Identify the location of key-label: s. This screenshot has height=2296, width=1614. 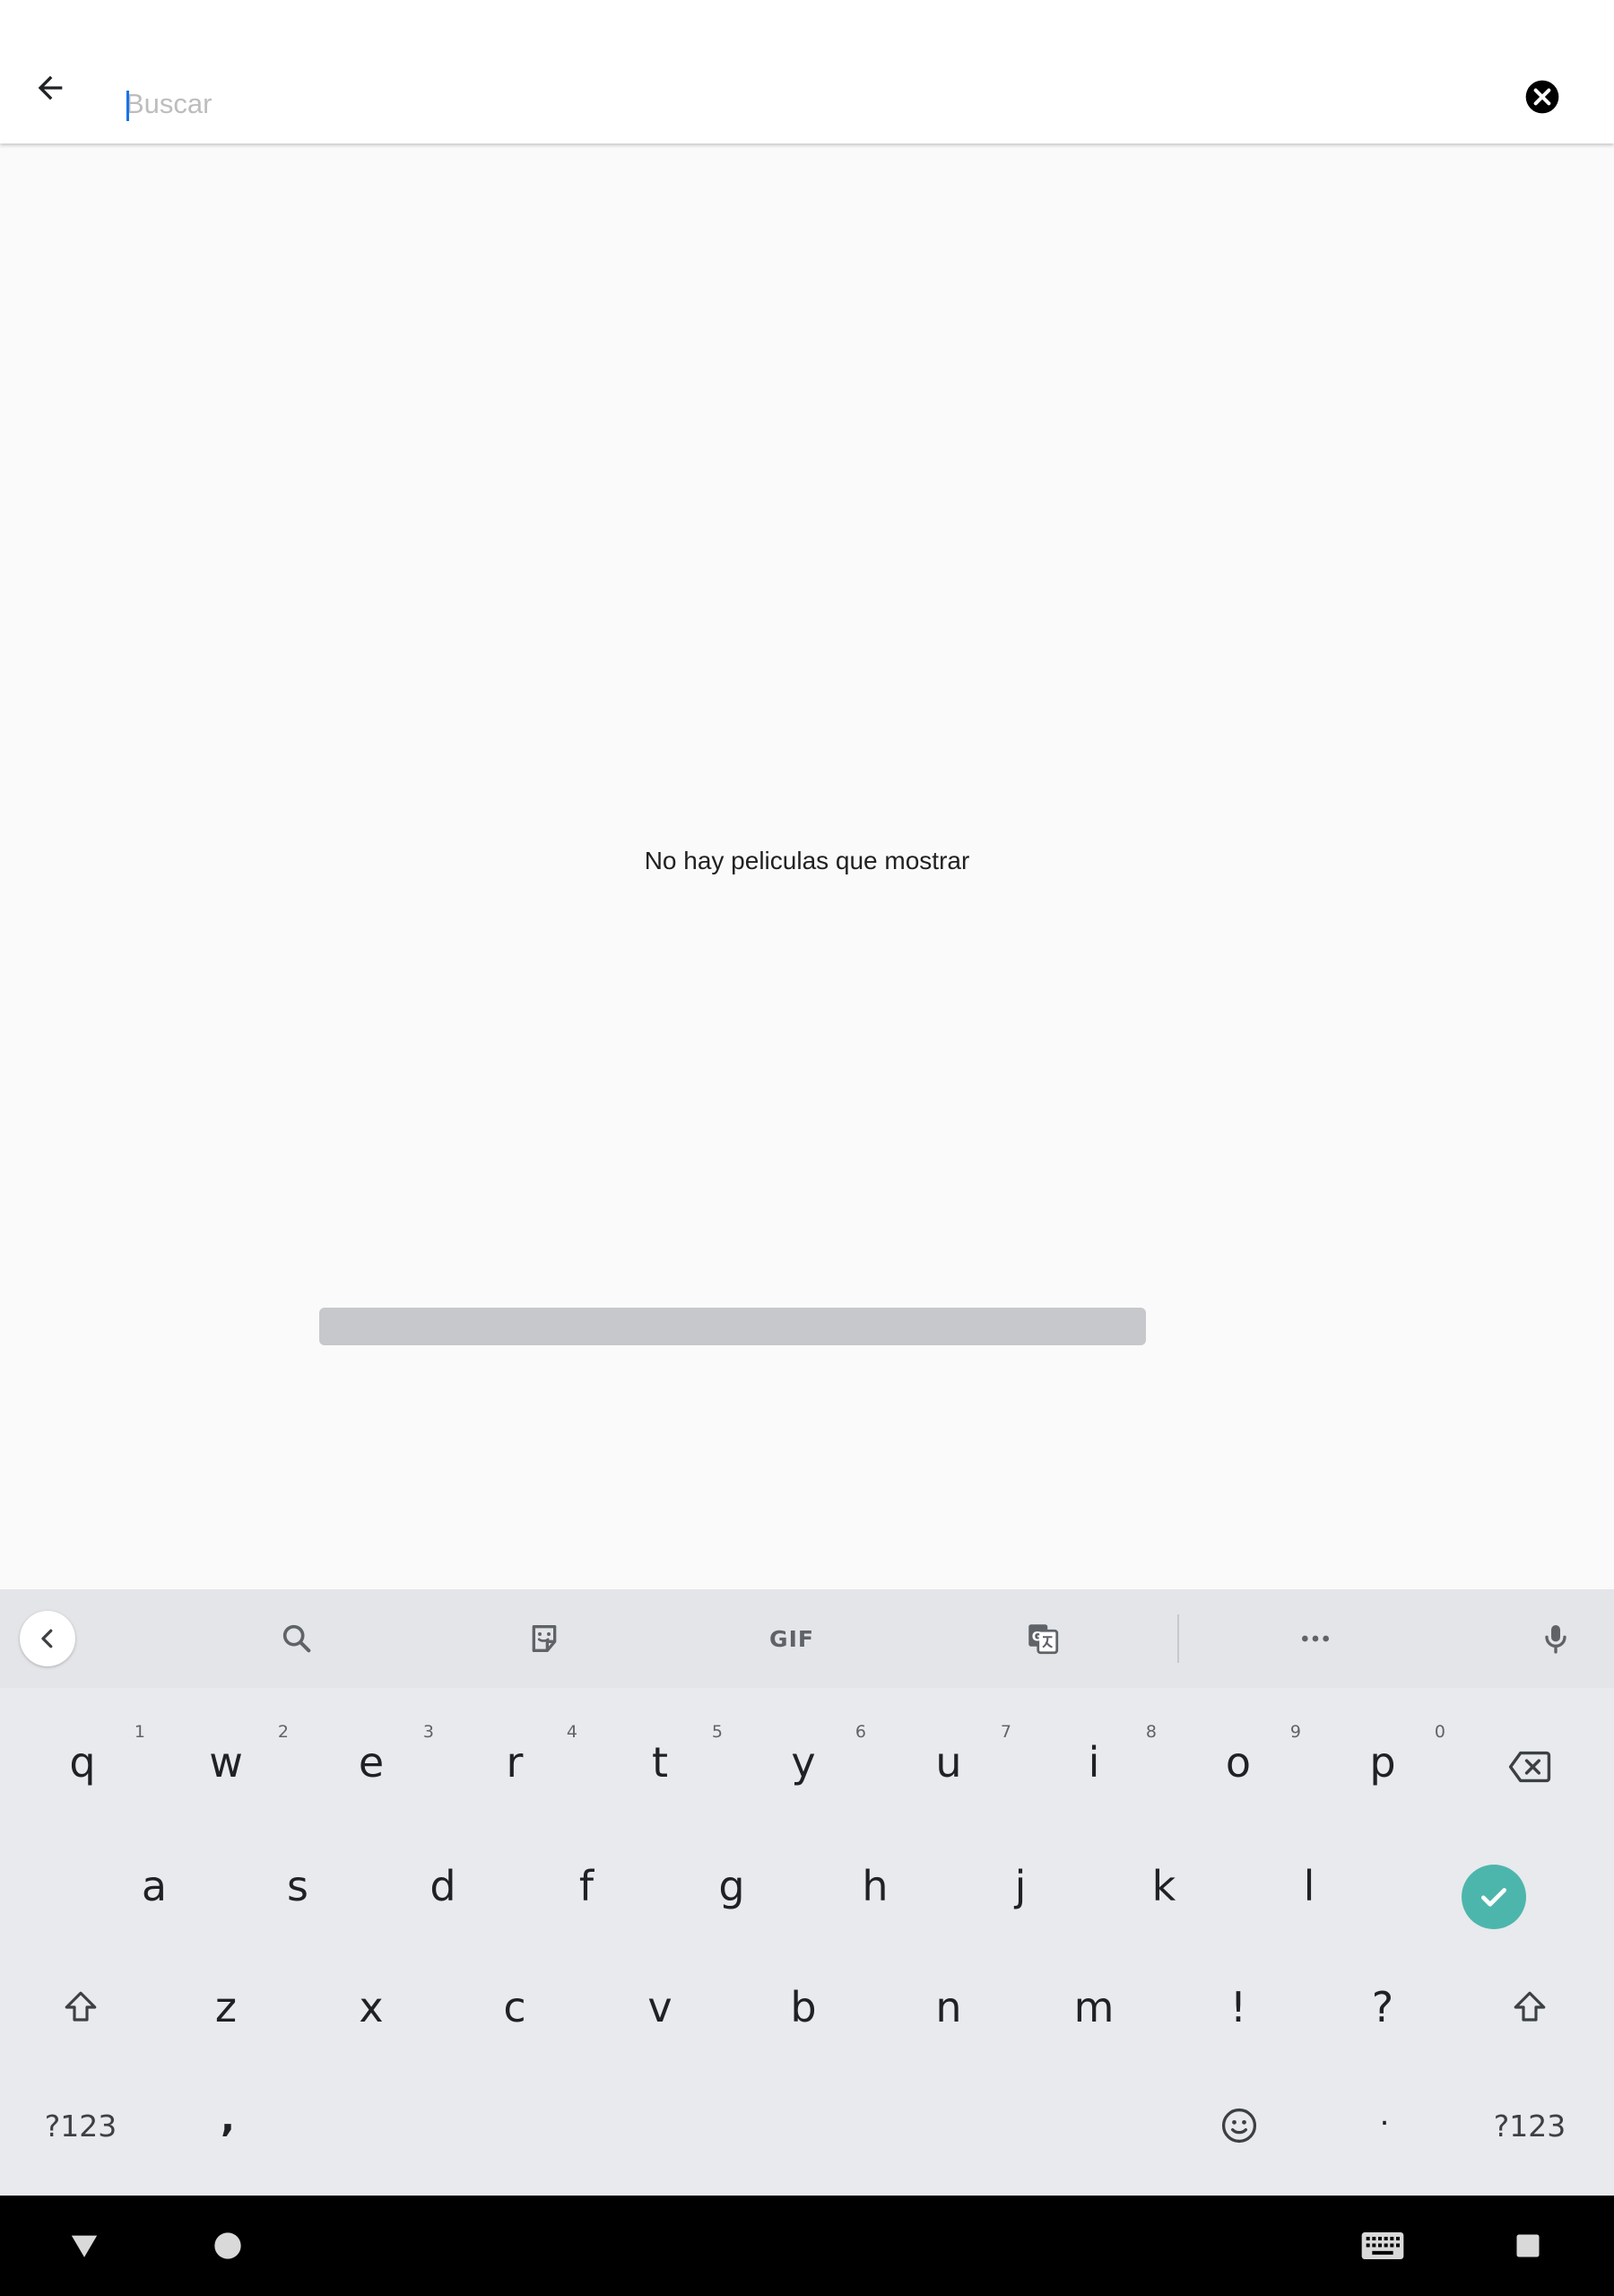
(297, 1886).